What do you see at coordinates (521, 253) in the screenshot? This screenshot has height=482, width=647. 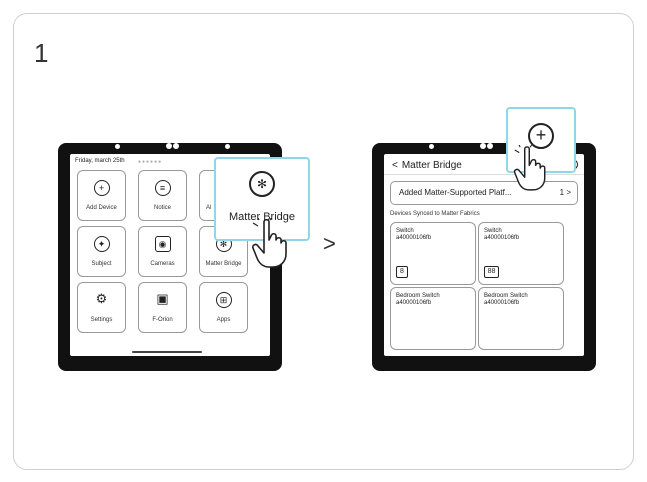 I see `device-card: Switch a40000106fb 88` at bounding box center [521, 253].